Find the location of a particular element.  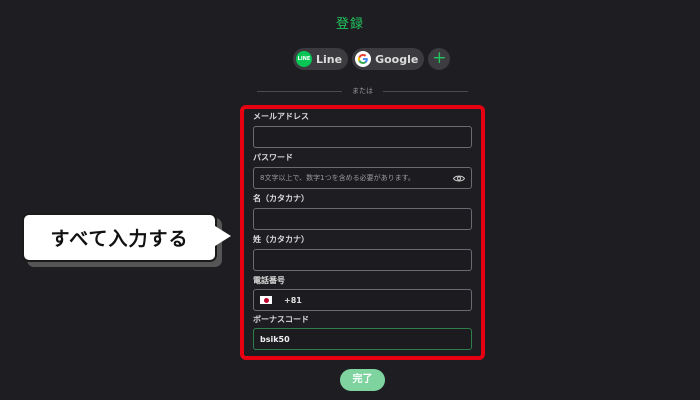

password-label: パスワード is located at coordinates (273, 157).